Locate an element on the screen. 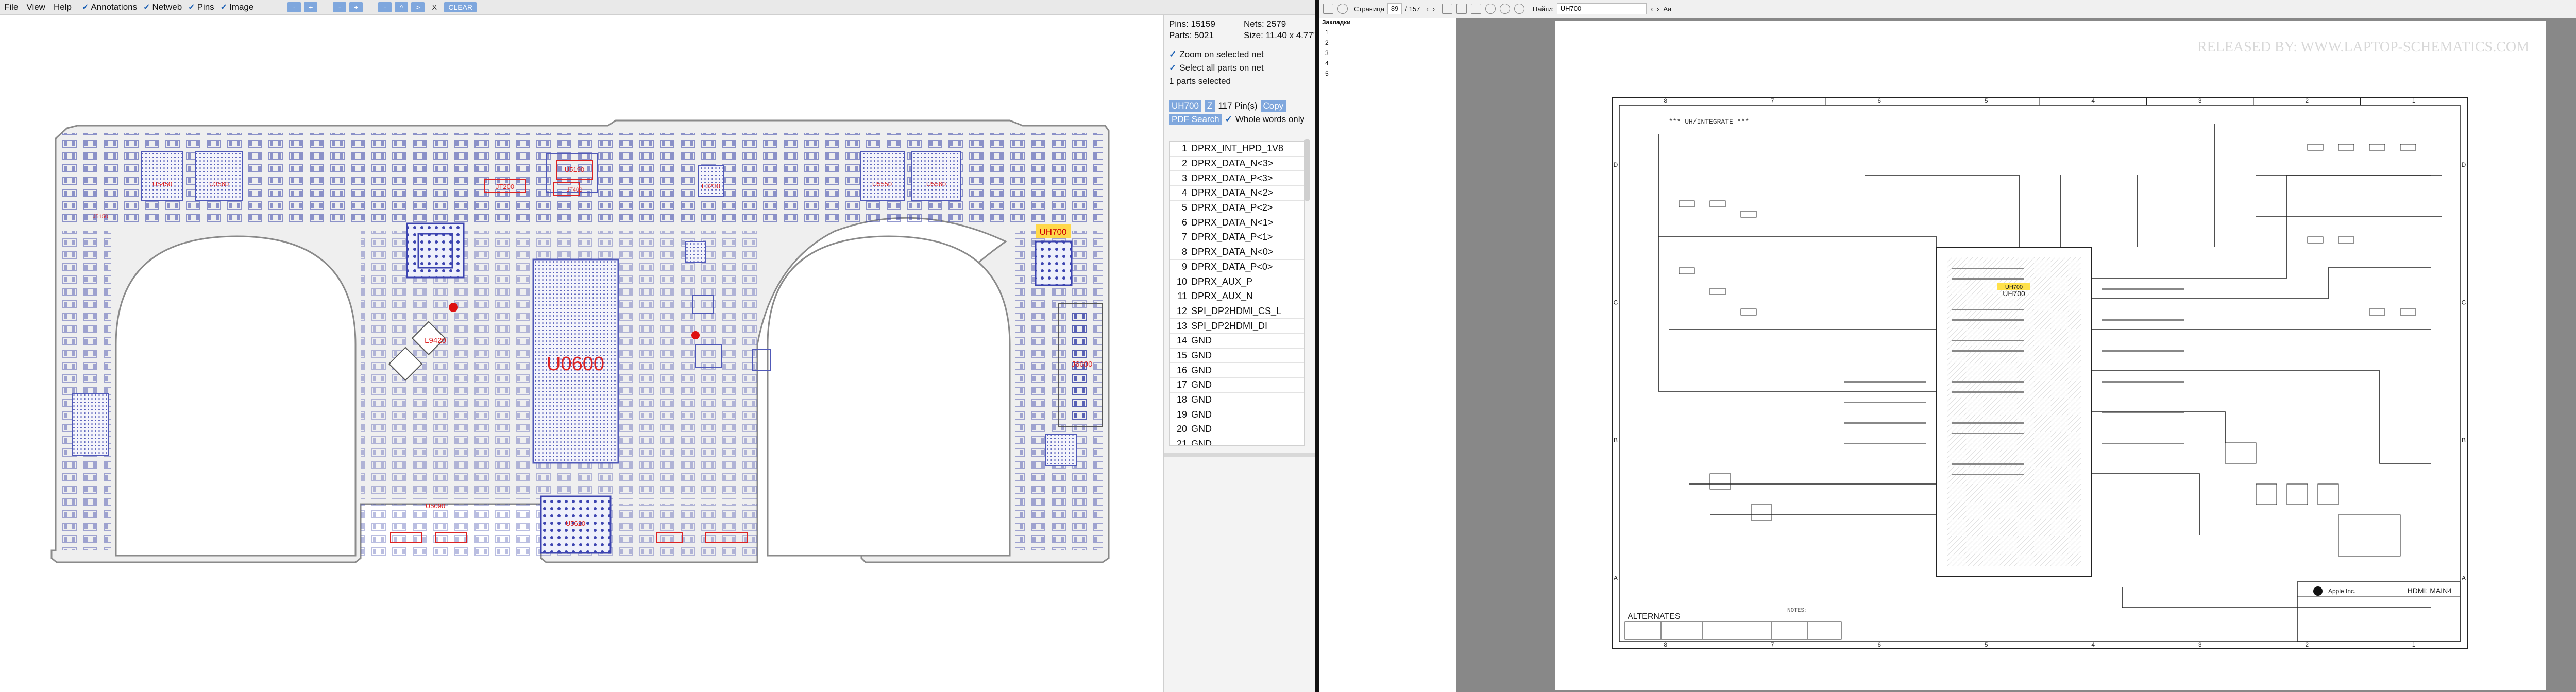 The width and height of the screenshot is (2576, 692). pin-row: 18 GND is located at coordinates (1237, 400).